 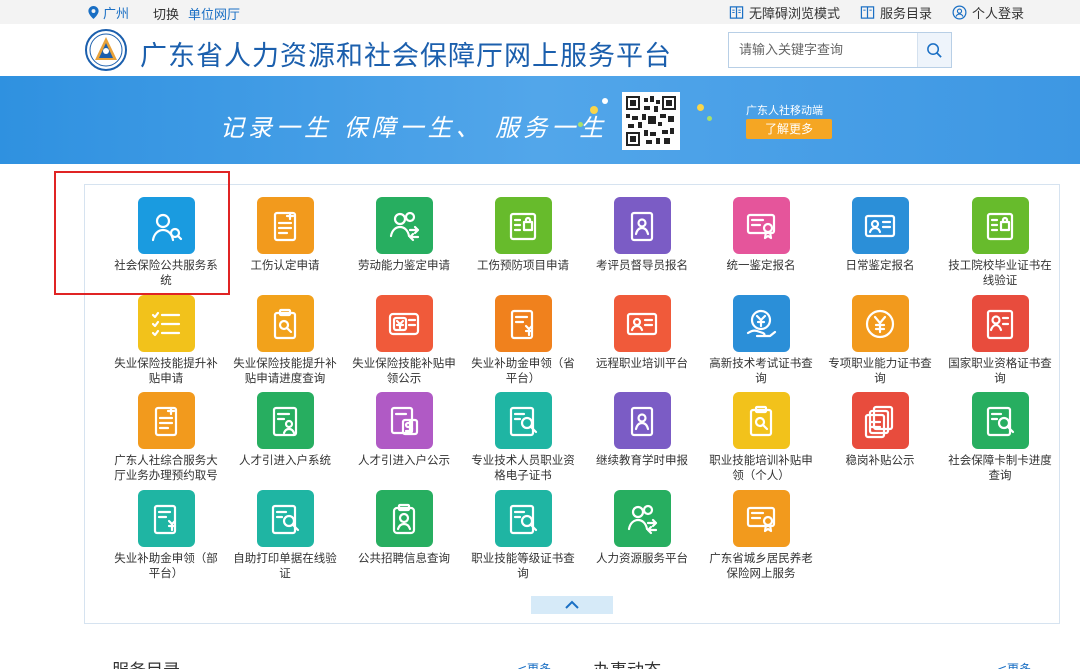 What do you see at coordinates (784, 110) in the screenshot?
I see `mobile-label: 广东人社移动端` at bounding box center [784, 110].